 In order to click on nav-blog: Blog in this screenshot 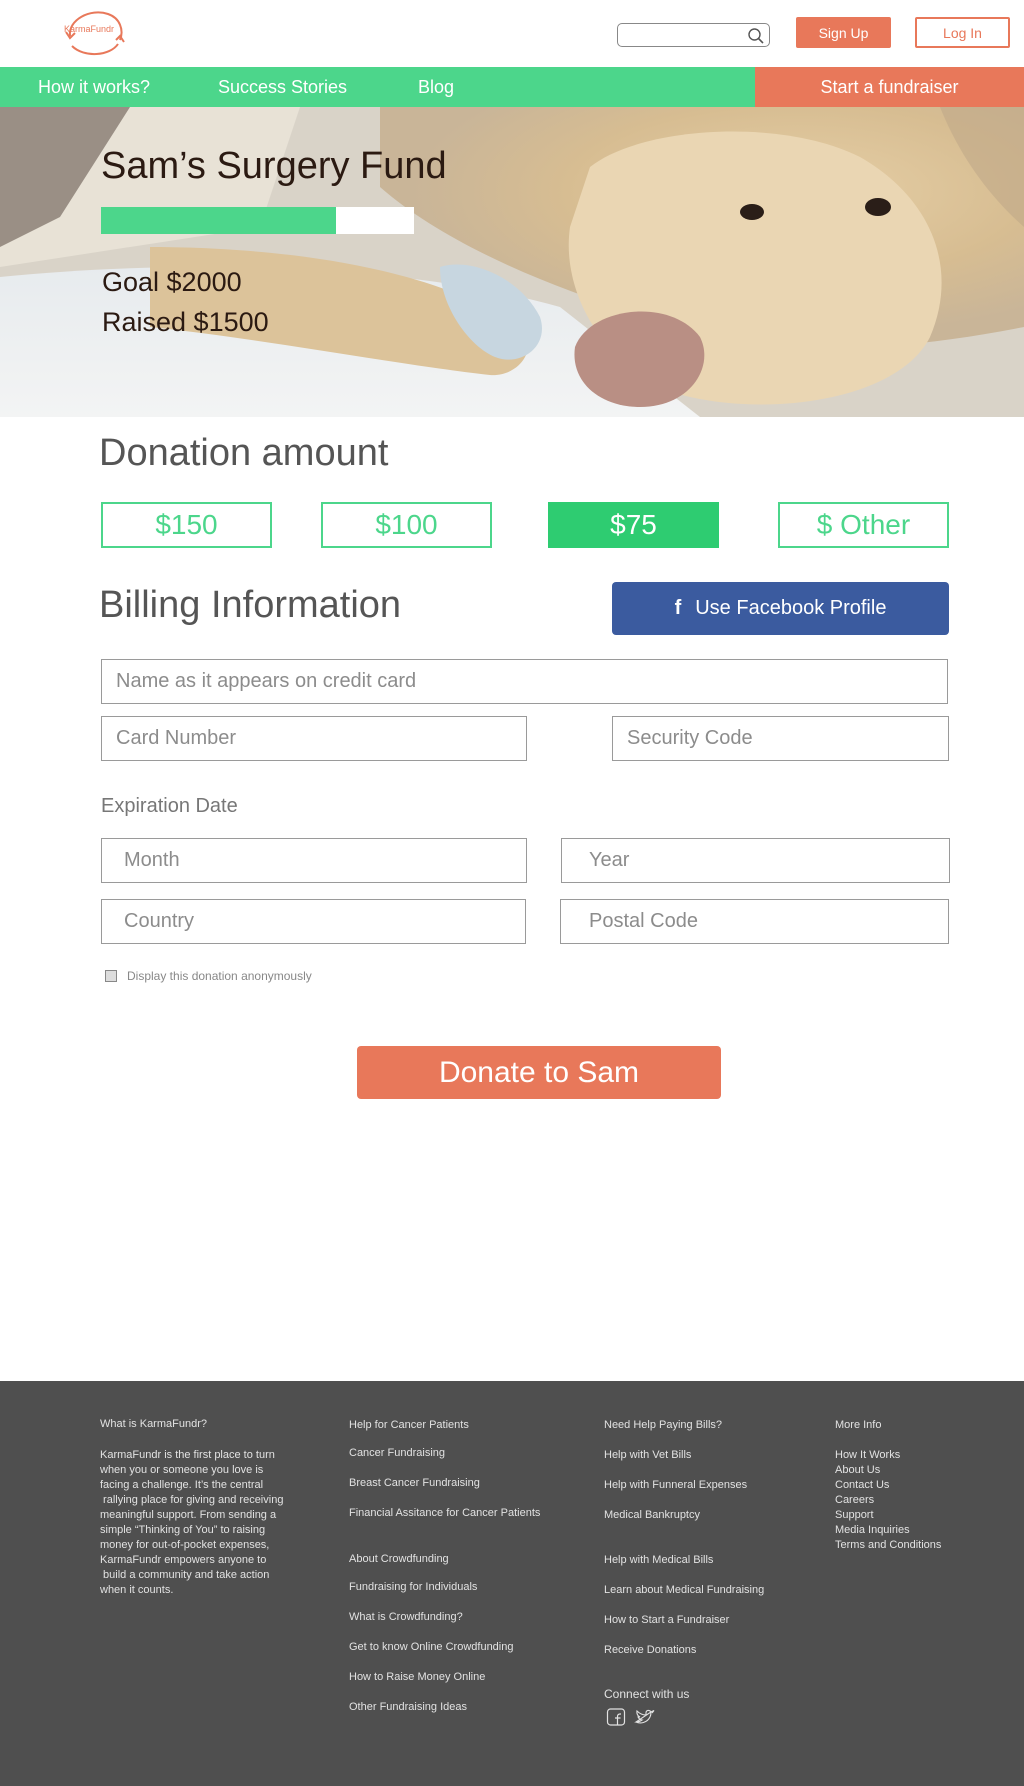, I will do `click(436, 87)`.